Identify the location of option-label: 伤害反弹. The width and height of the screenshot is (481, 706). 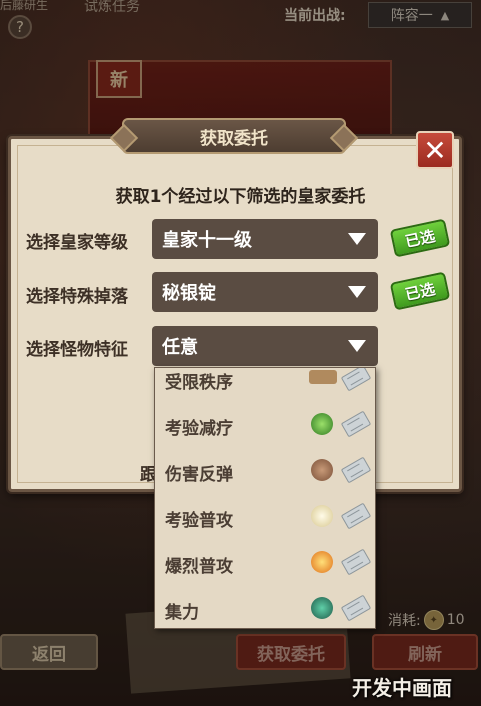
(199, 475).